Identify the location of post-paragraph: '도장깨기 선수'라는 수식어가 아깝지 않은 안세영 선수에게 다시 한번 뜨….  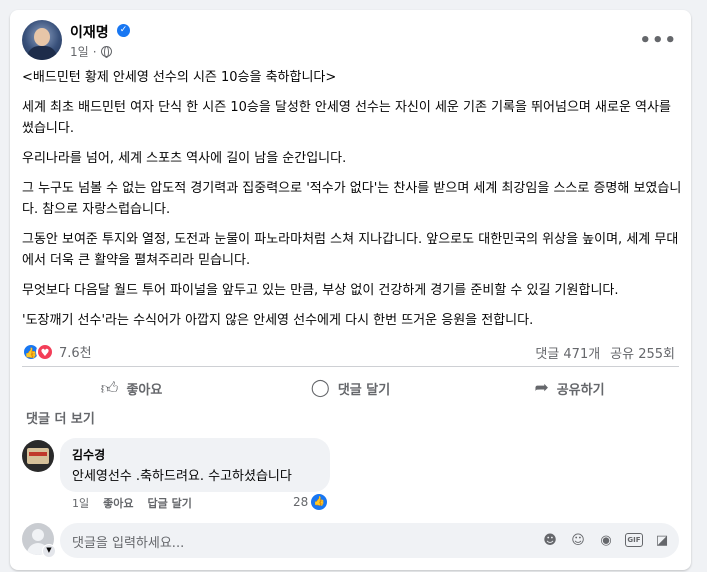
(278, 320).